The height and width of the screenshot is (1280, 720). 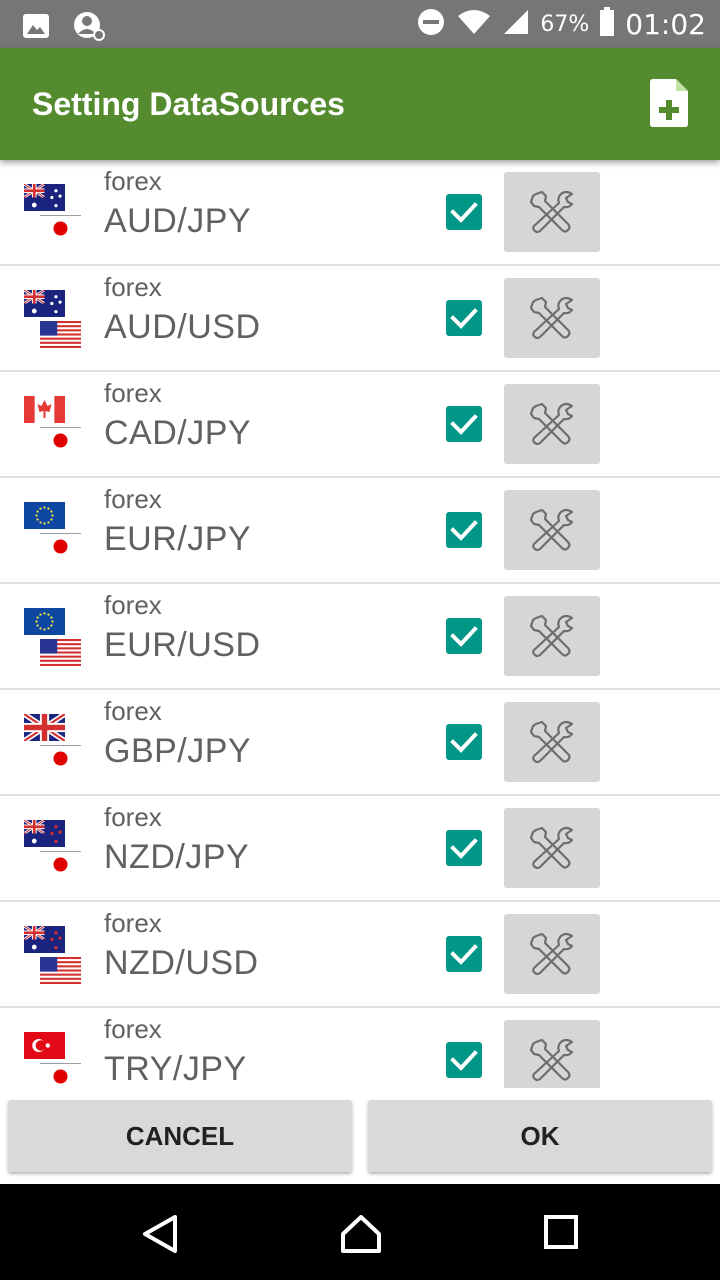 I want to click on do-not-disturb-icon, so click(x=431, y=24).